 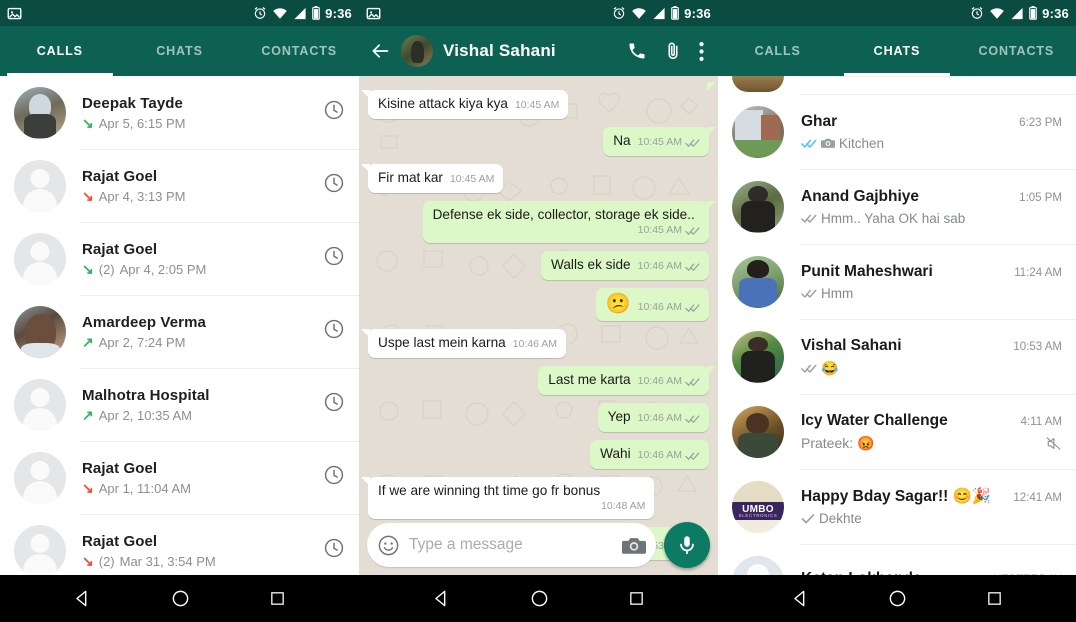 What do you see at coordinates (163, 269) in the screenshot?
I see `call-log-meta: Apr 4, 2:05 PM` at bounding box center [163, 269].